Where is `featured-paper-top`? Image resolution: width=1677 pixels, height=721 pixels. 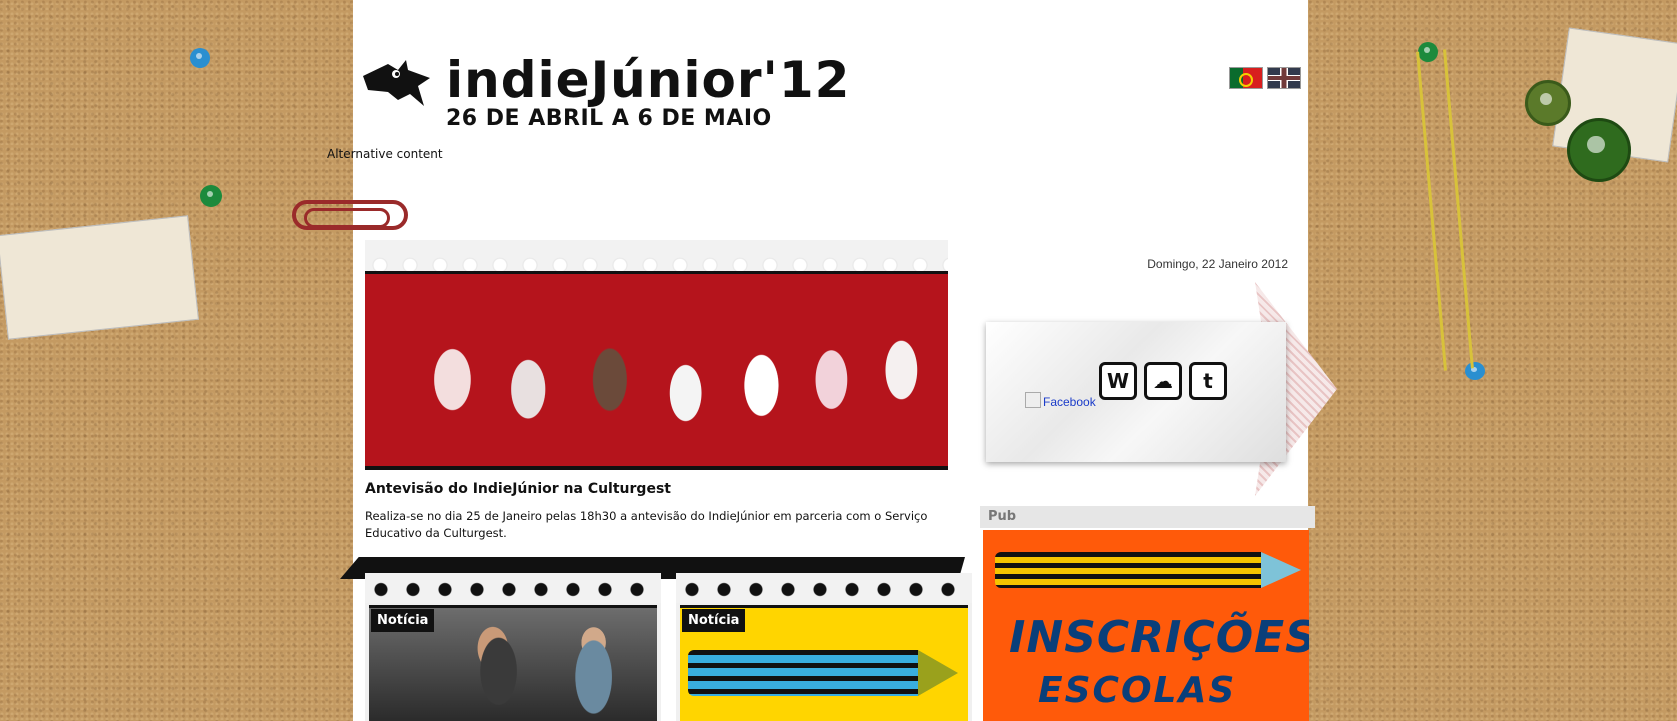 featured-paper-top is located at coordinates (656, 258).